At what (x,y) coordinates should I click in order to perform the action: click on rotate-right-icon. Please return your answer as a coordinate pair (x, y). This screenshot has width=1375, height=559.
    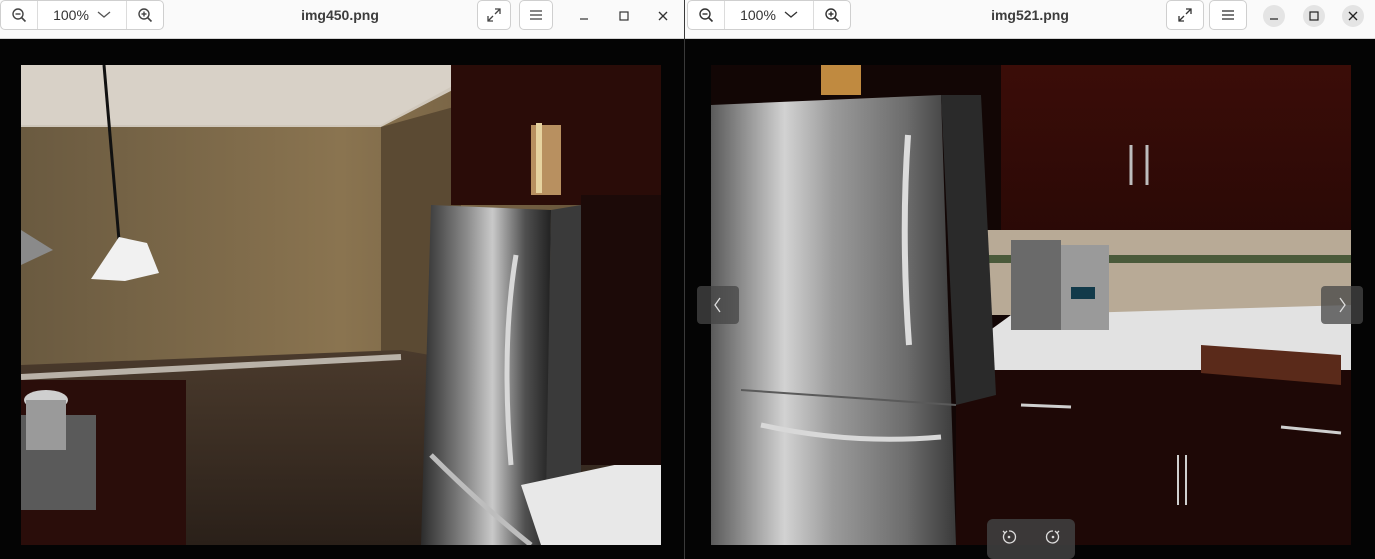
    Looking at the image, I should click on (1052, 536).